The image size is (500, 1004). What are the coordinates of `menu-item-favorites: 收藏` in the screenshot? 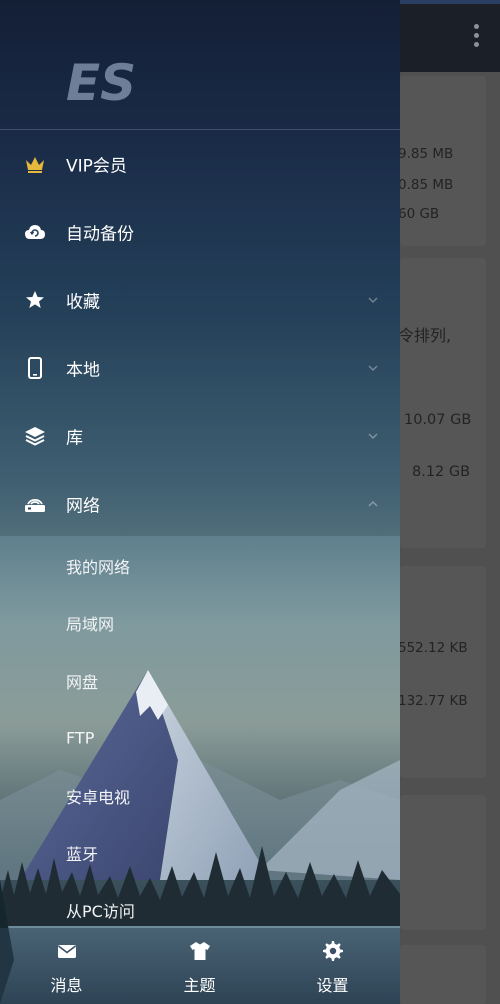 It's located at (200, 300).